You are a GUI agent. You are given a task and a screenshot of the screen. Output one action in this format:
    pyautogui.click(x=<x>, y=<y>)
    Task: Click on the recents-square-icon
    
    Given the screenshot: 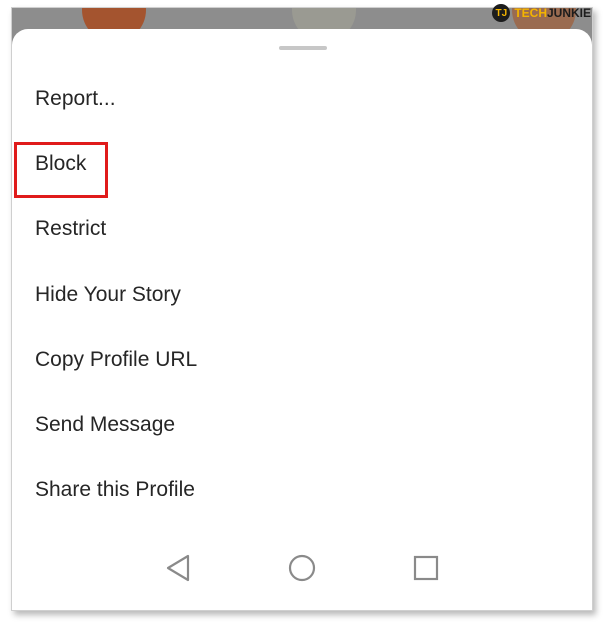 What is the action you would take?
    pyautogui.click(x=426, y=568)
    